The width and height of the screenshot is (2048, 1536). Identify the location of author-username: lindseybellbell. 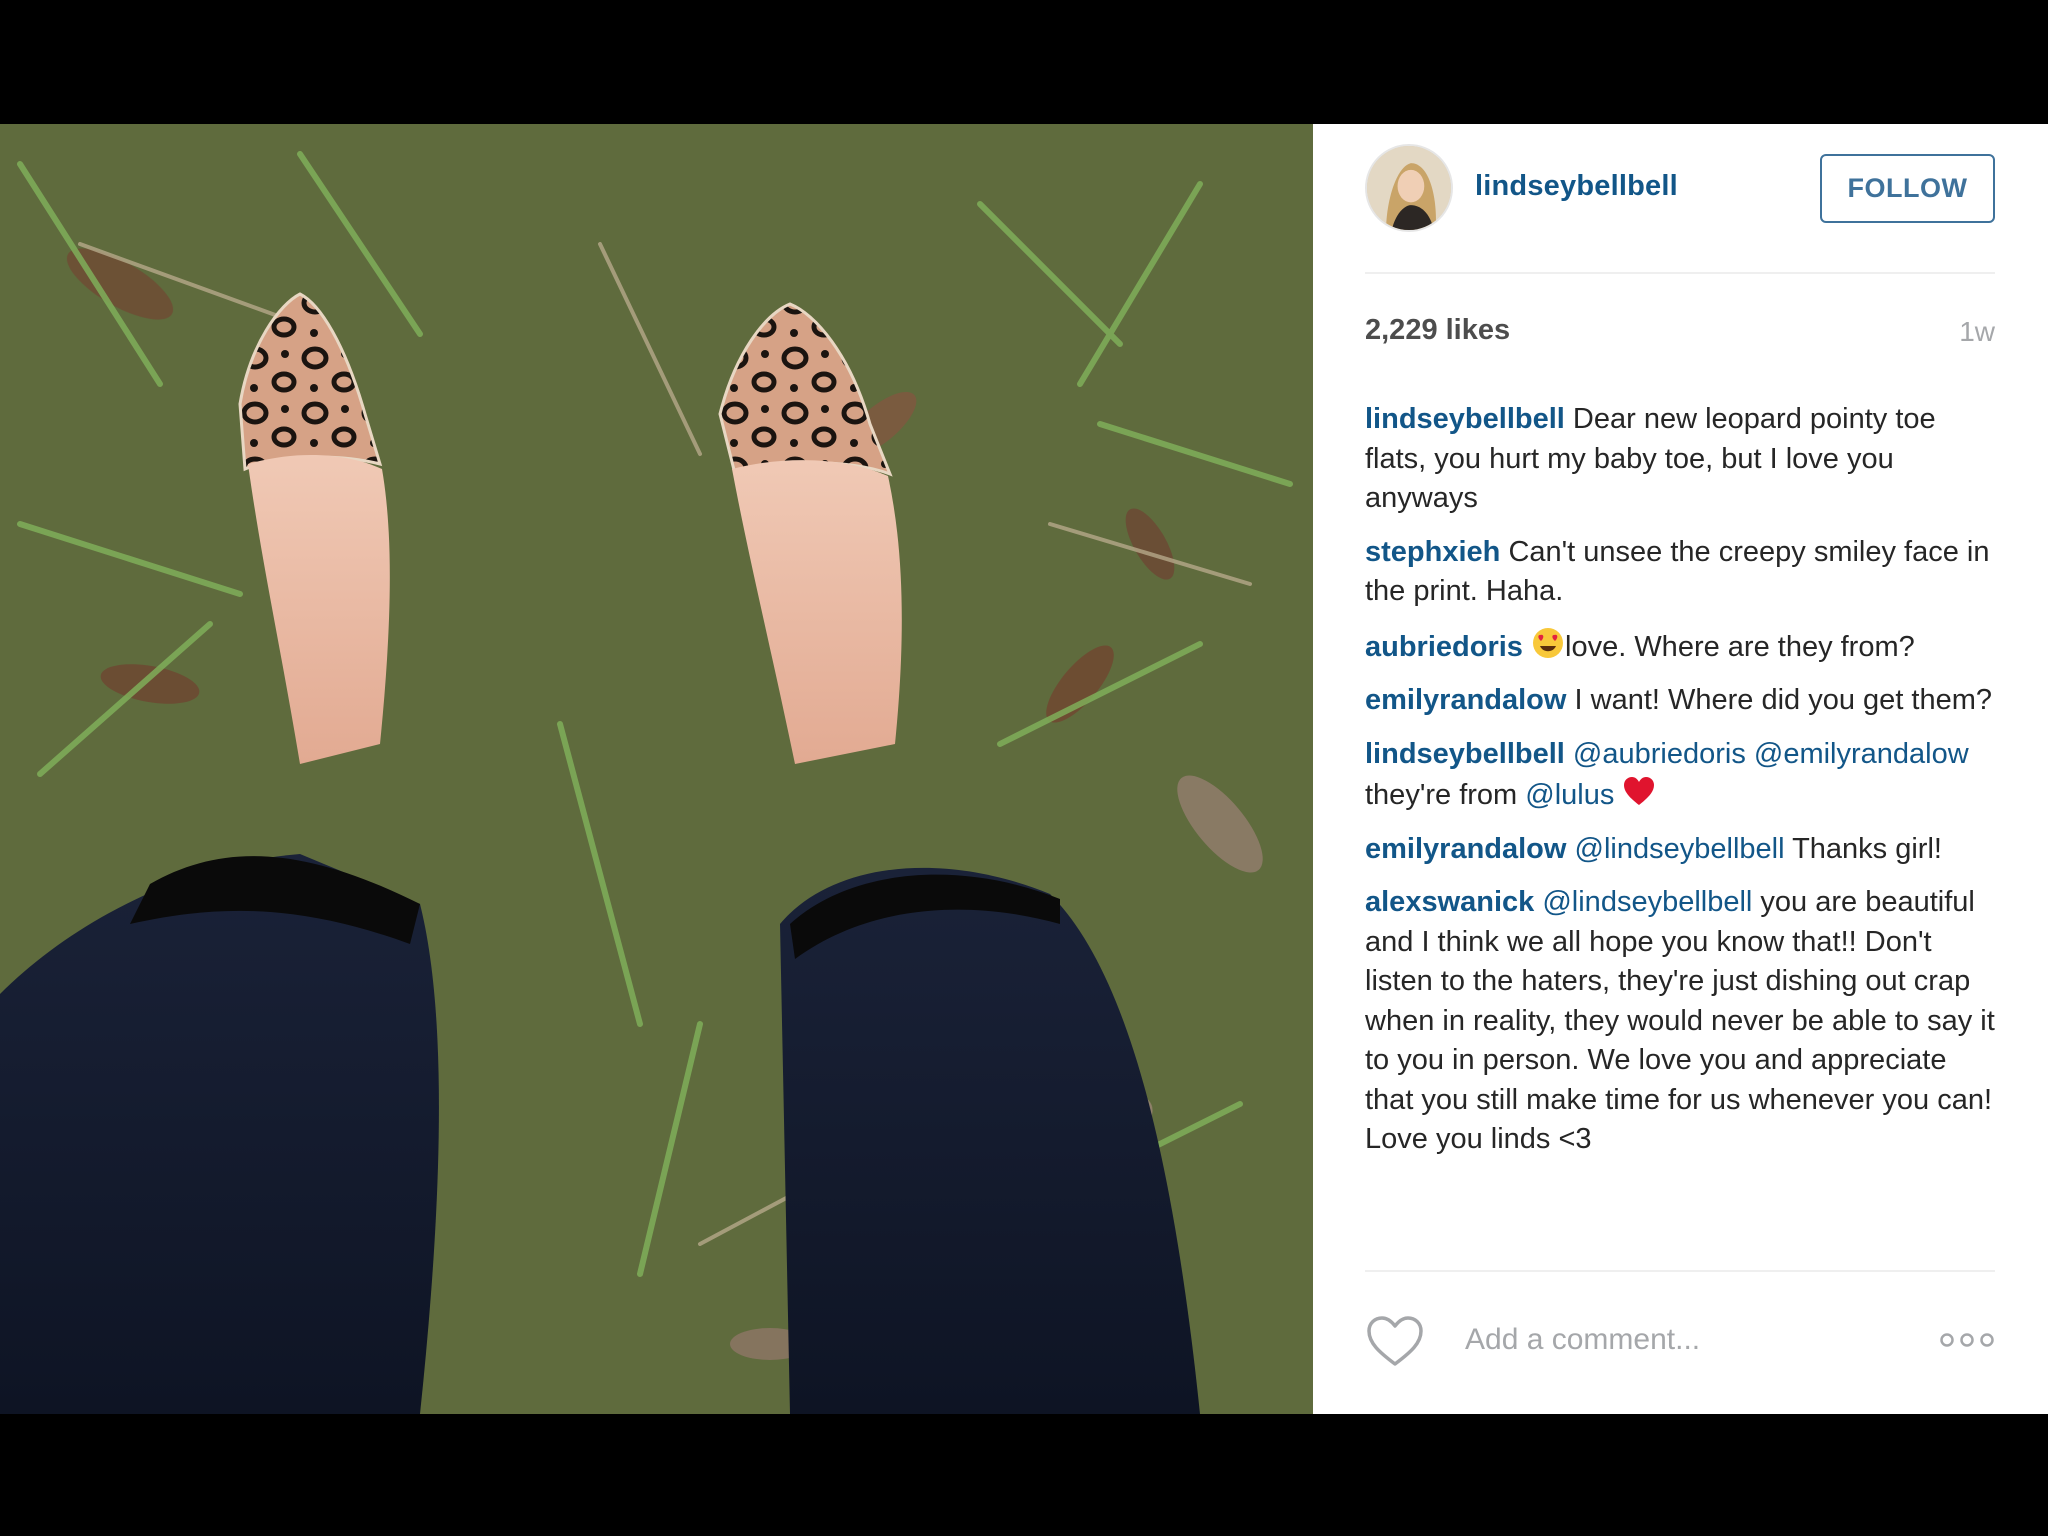
(1576, 186).